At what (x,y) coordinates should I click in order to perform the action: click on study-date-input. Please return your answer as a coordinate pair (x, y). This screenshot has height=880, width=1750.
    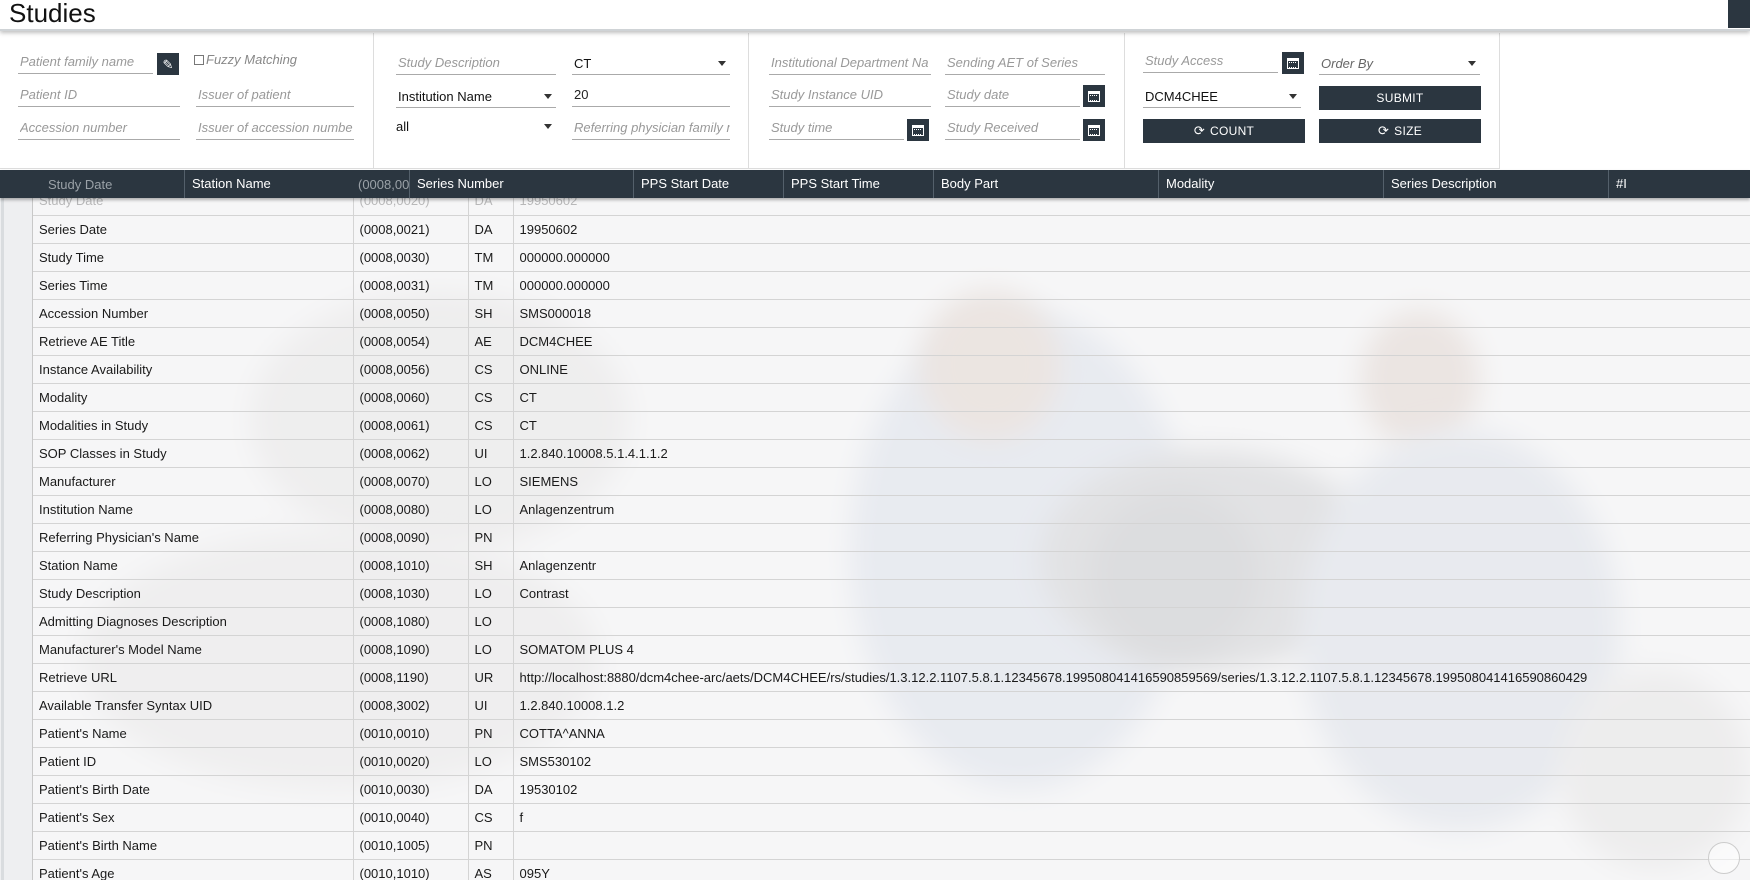
    Looking at the image, I should click on (1012, 94).